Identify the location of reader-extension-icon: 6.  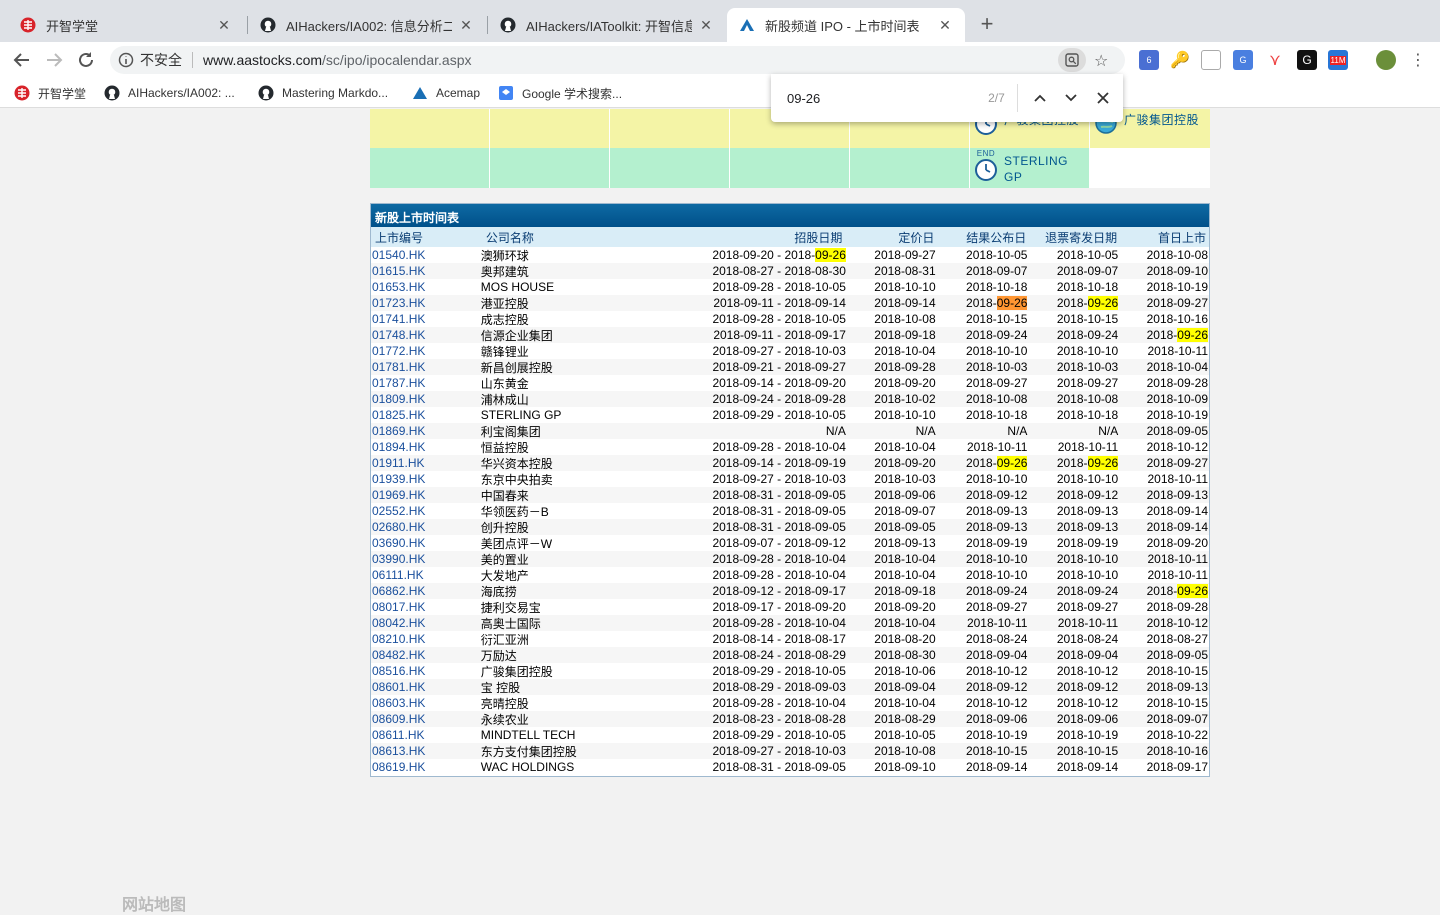
(1149, 60).